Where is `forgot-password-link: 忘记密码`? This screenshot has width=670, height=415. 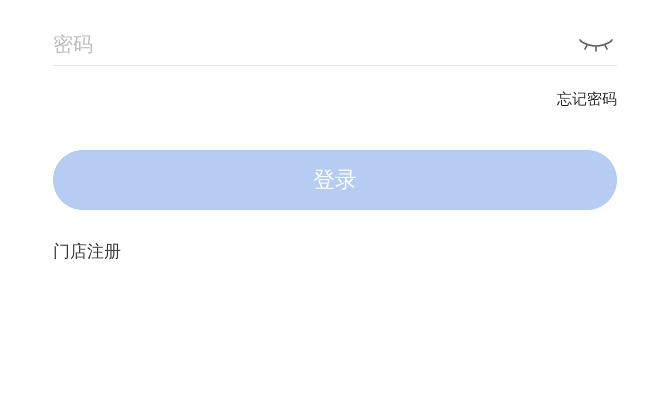
forgot-password-link: 忘记密码 is located at coordinates (587, 99).